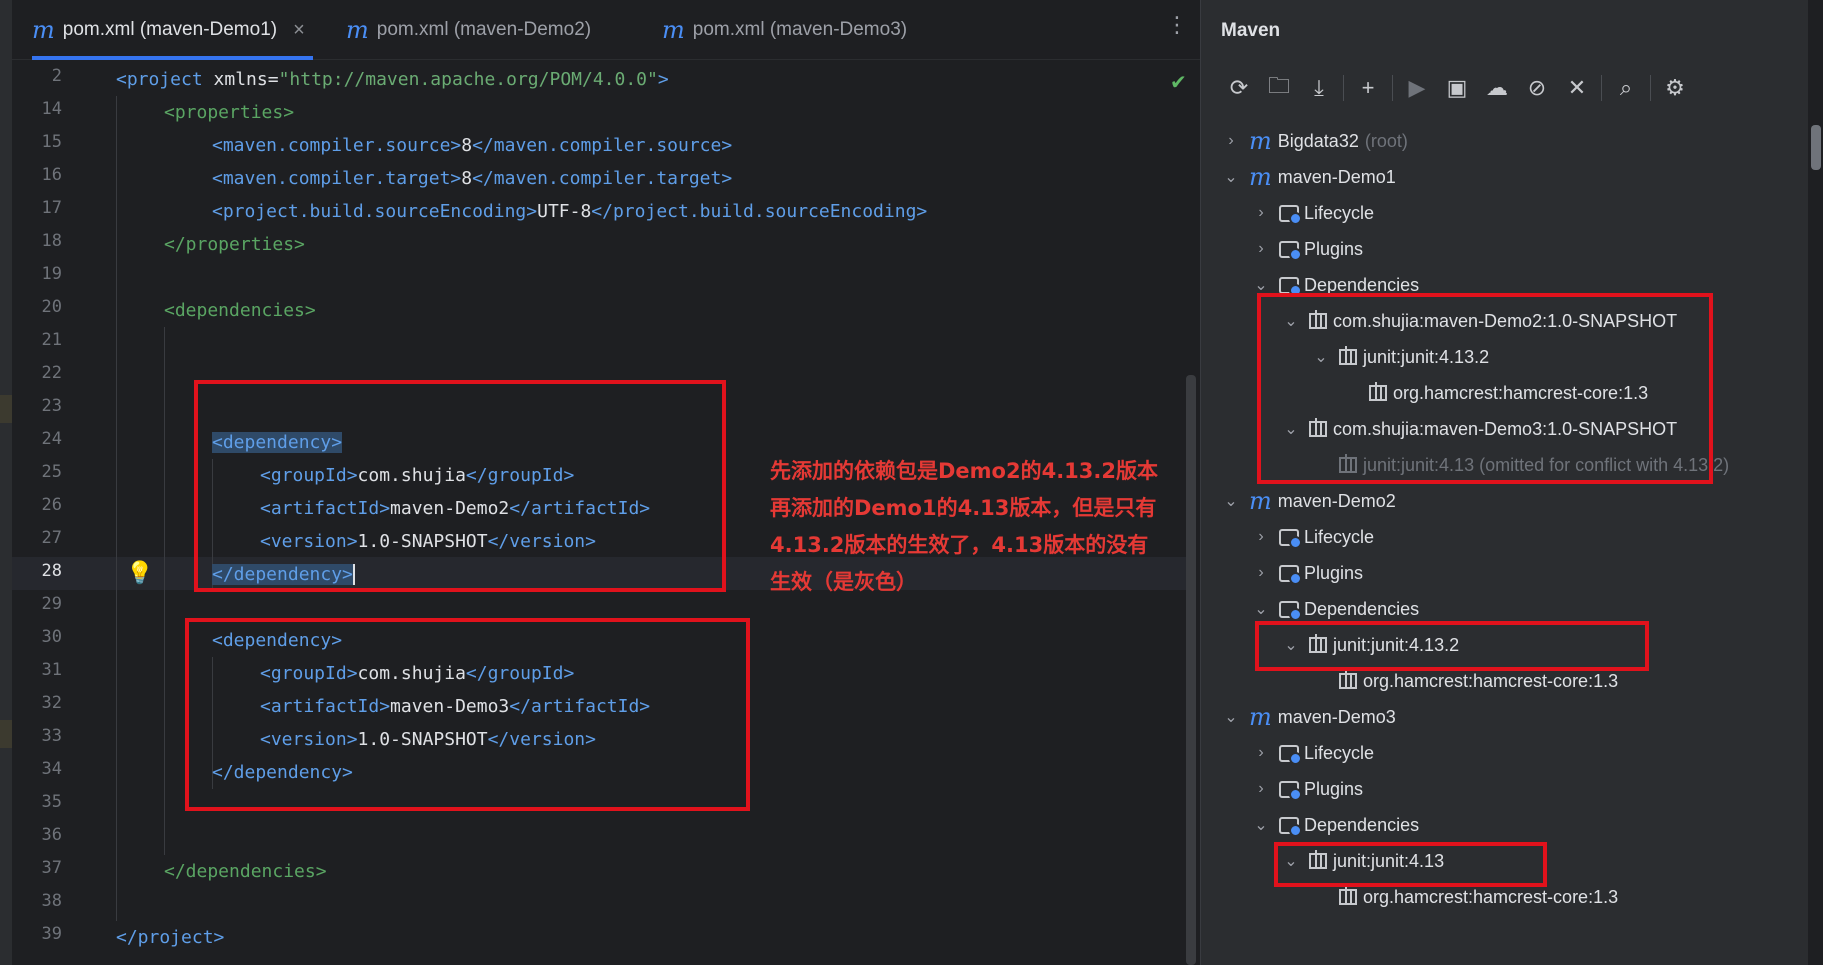 The width and height of the screenshot is (1823, 965). I want to click on maven-module-icon: m, so click(1260, 501).